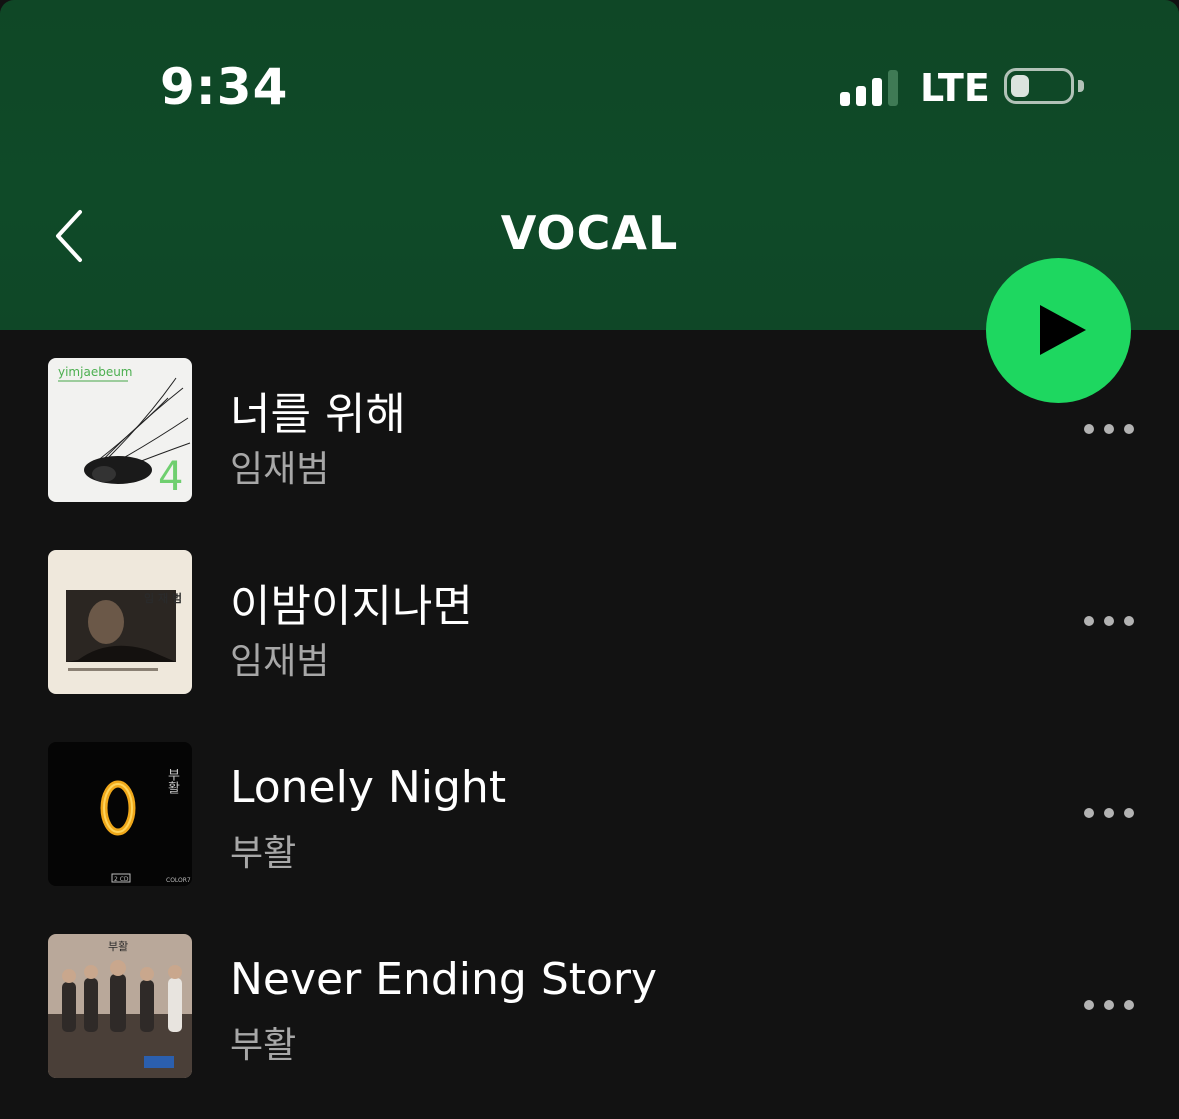 The height and width of the screenshot is (1119, 1179). I want to click on battery-icon, so click(1039, 86).